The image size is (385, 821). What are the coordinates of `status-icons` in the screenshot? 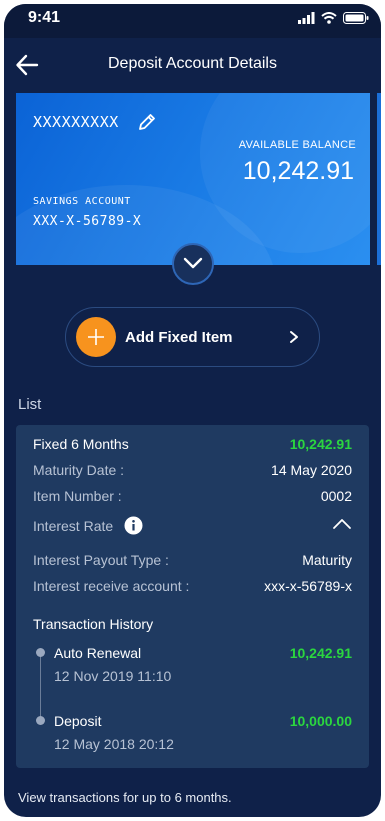 It's located at (333, 18).